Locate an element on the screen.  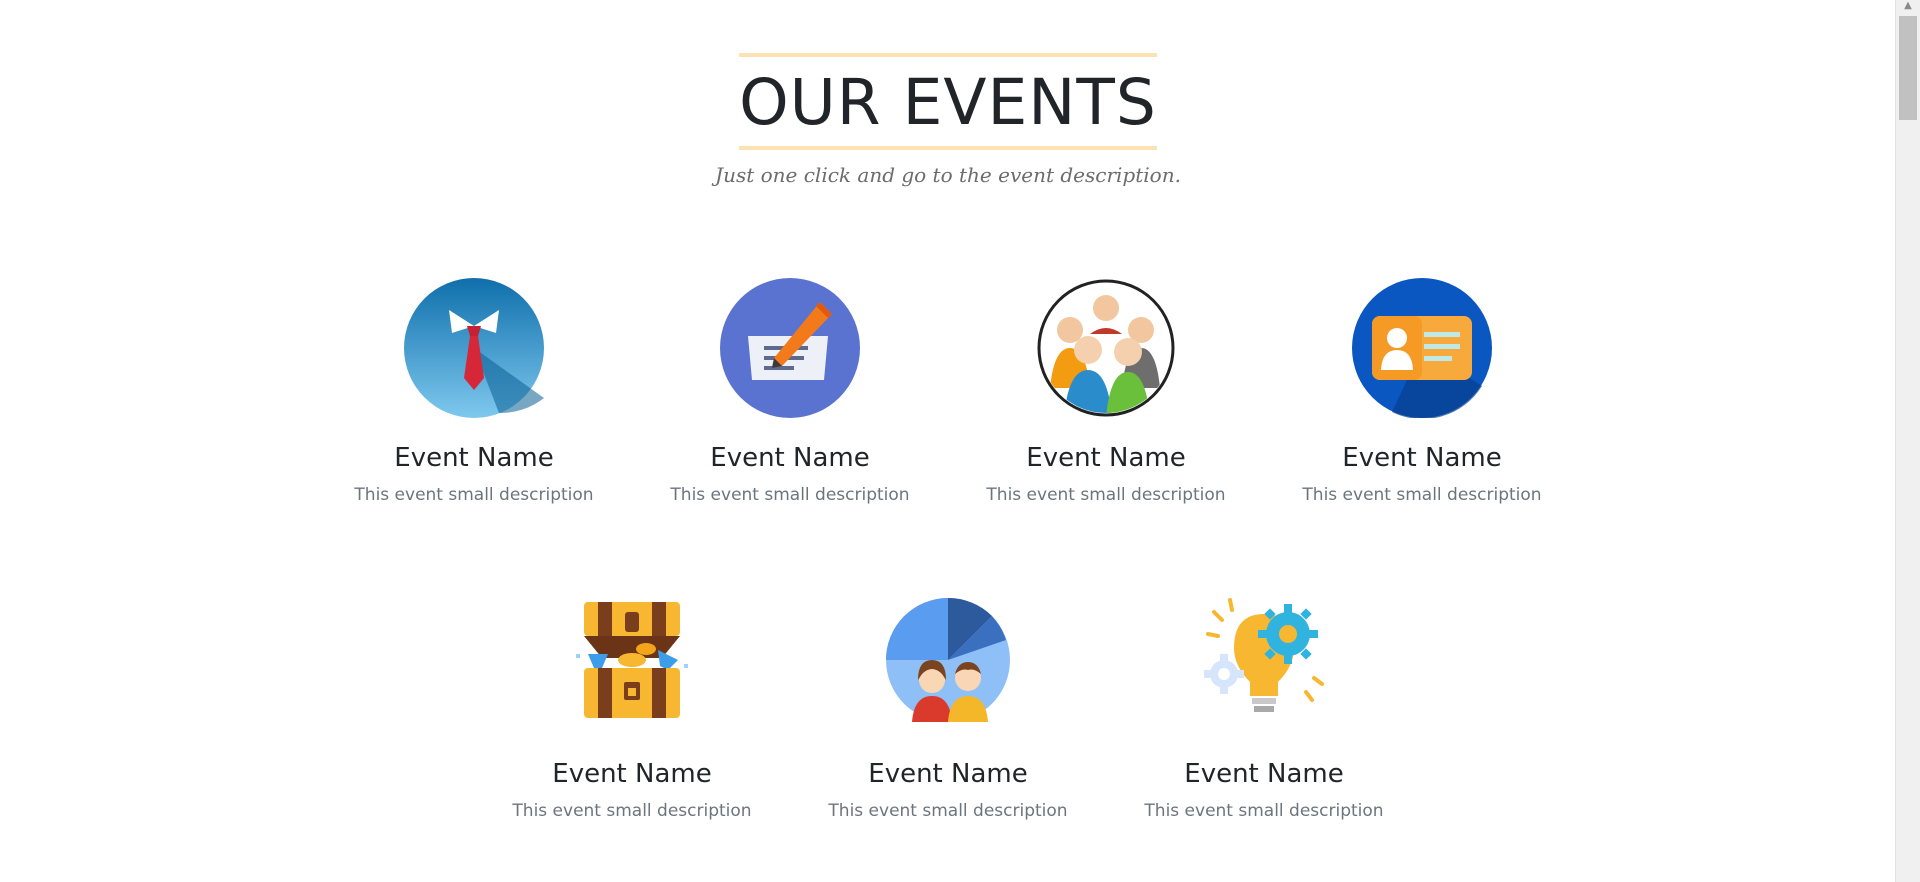
title-border-frame: OUR EVENTS is located at coordinates (948, 101).